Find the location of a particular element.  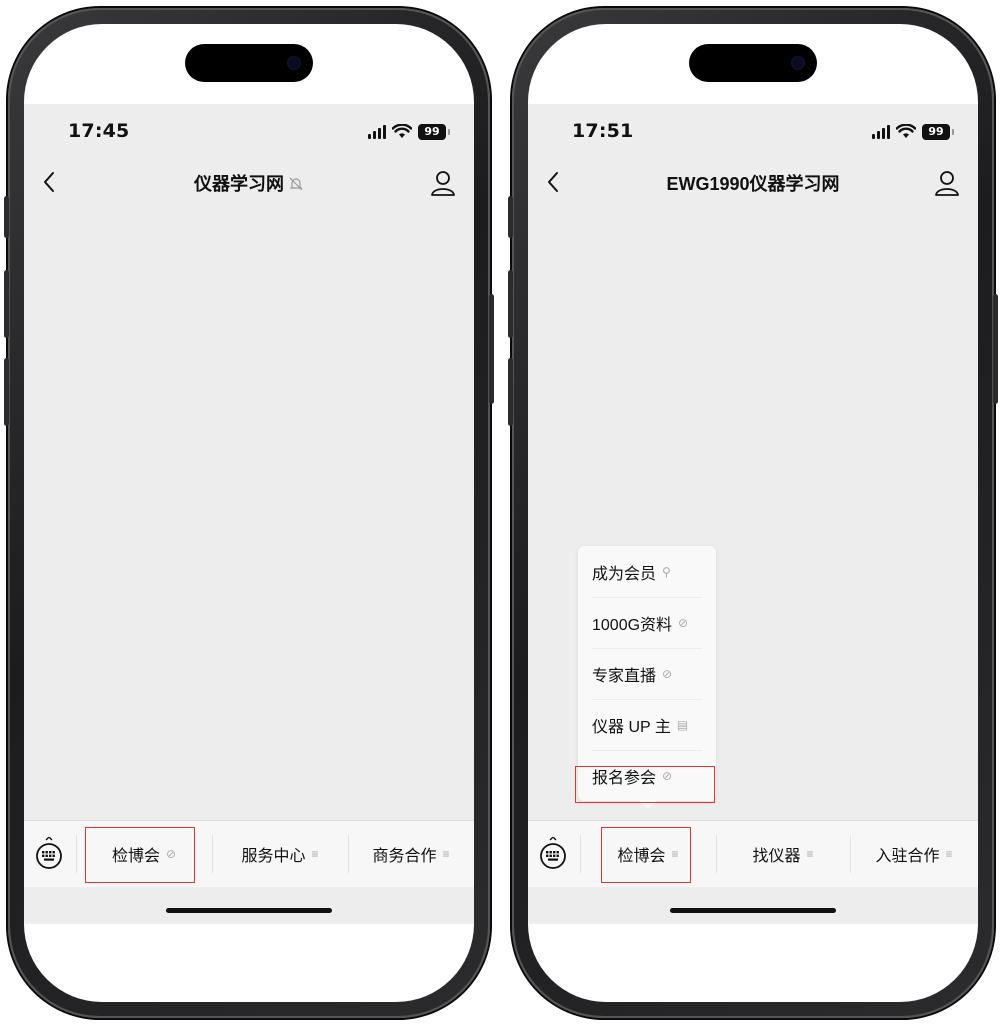

menu-item-business: 商务合作 ≡ is located at coordinates (411, 854).